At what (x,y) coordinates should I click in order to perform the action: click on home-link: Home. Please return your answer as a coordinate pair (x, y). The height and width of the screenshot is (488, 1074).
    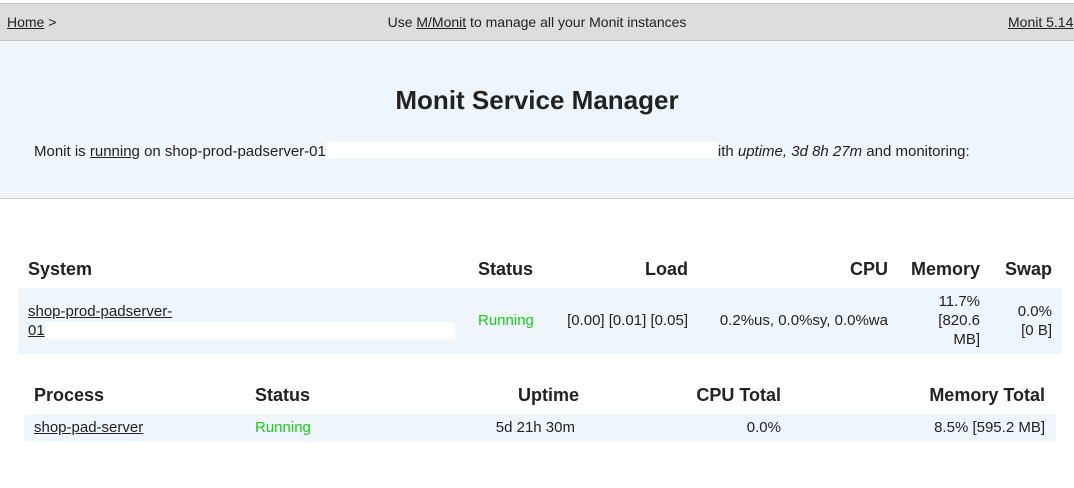
    Looking at the image, I should click on (25, 22).